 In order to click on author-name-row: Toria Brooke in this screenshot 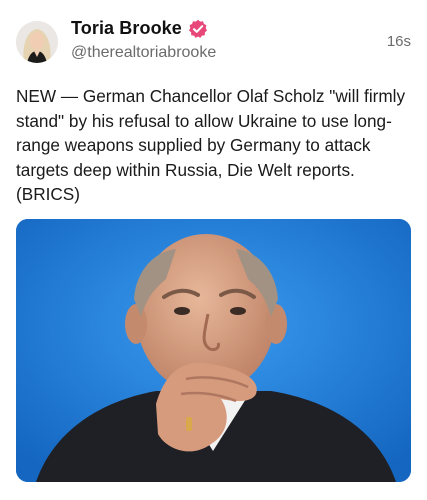, I will do `click(139, 28)`.